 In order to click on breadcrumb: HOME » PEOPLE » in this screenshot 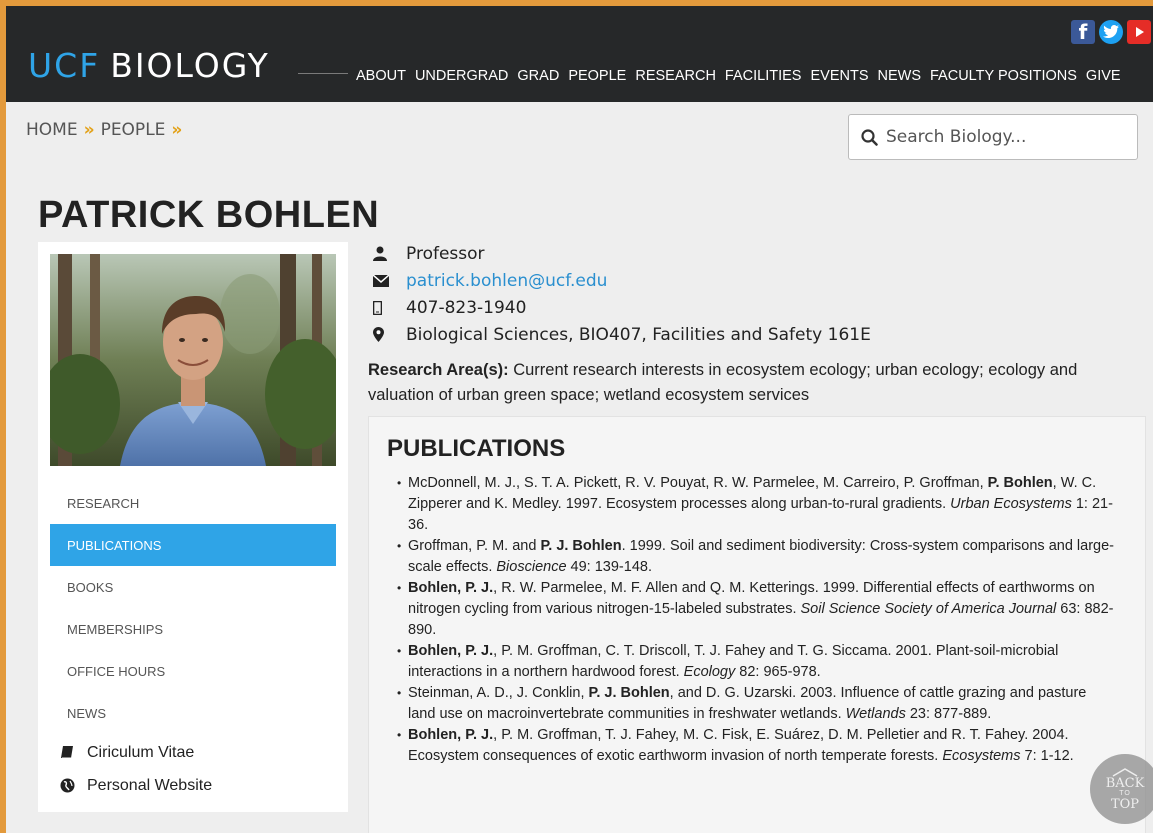, I will do `click(104, 130)`.